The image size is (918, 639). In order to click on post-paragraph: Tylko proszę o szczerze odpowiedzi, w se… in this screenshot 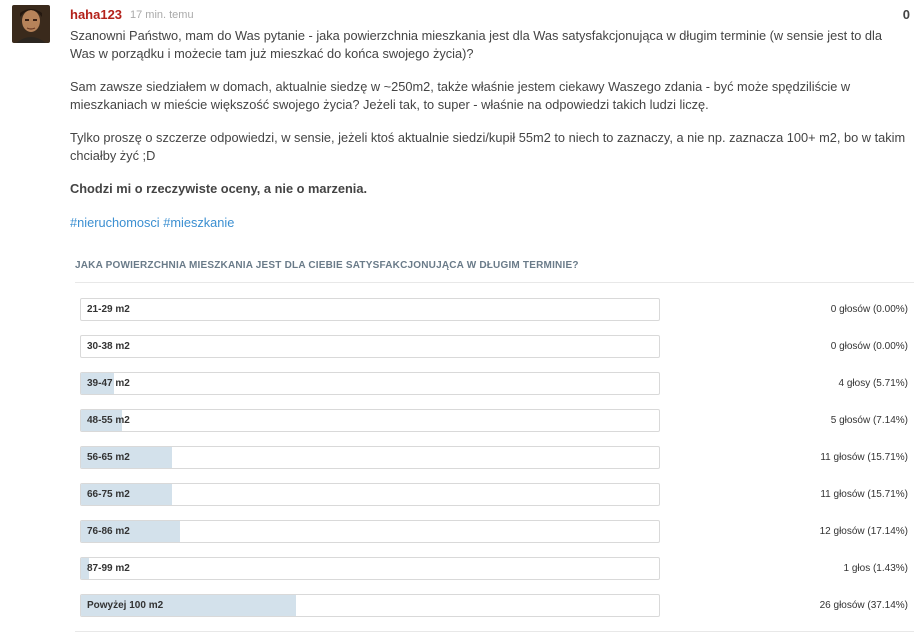, I will do `click(488, 146)`.